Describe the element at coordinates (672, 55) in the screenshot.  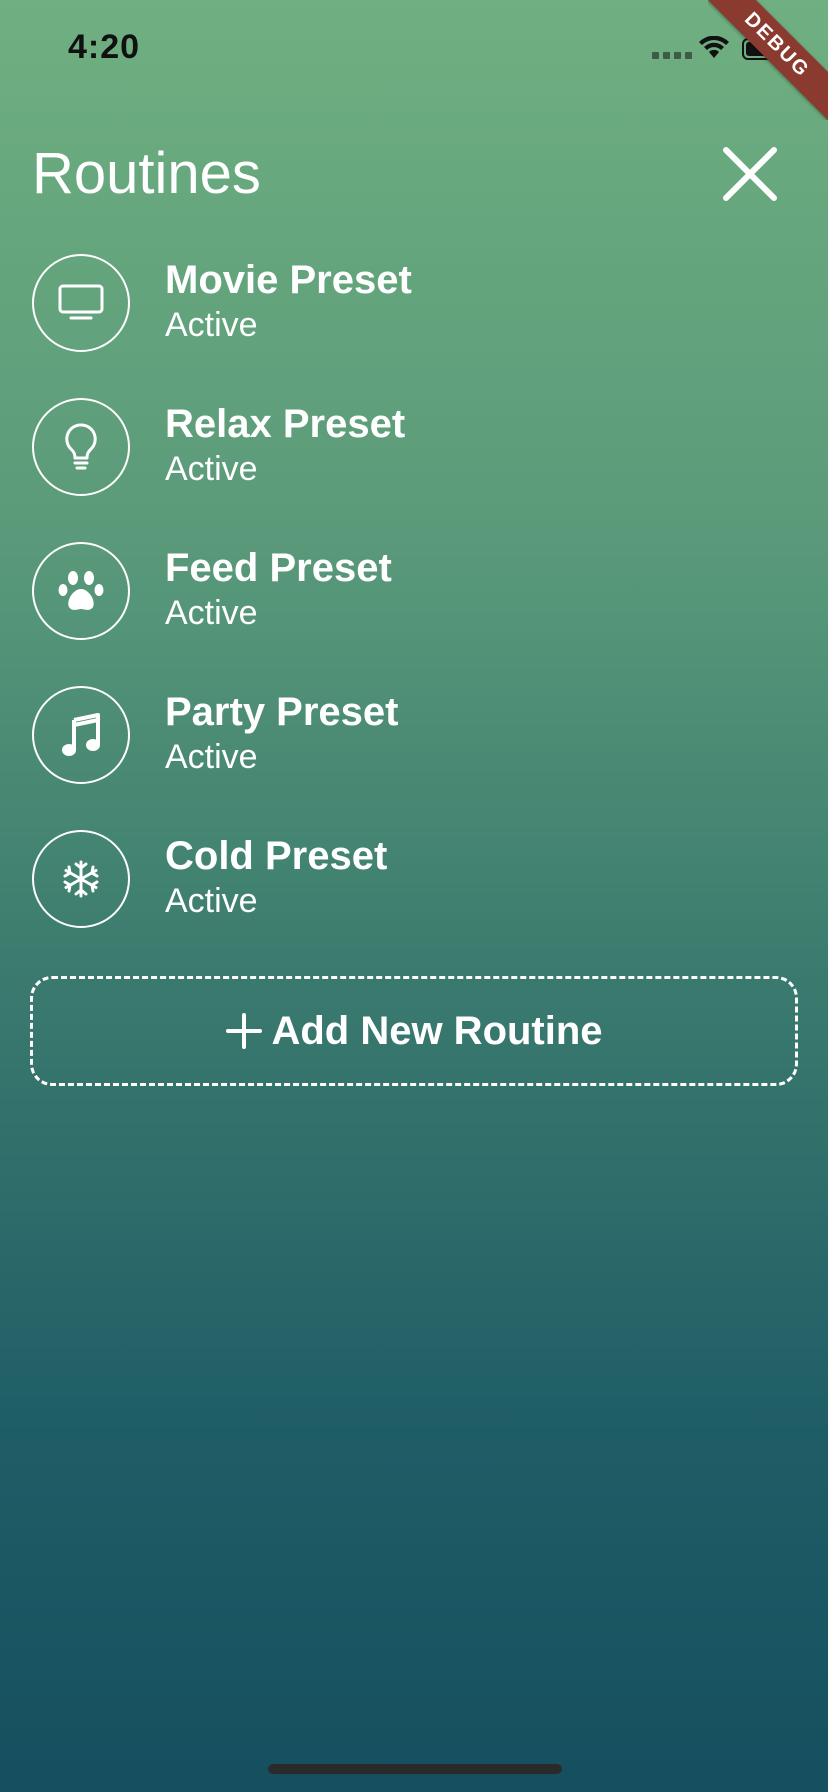
I see `cellular-signal-icon` at that location.